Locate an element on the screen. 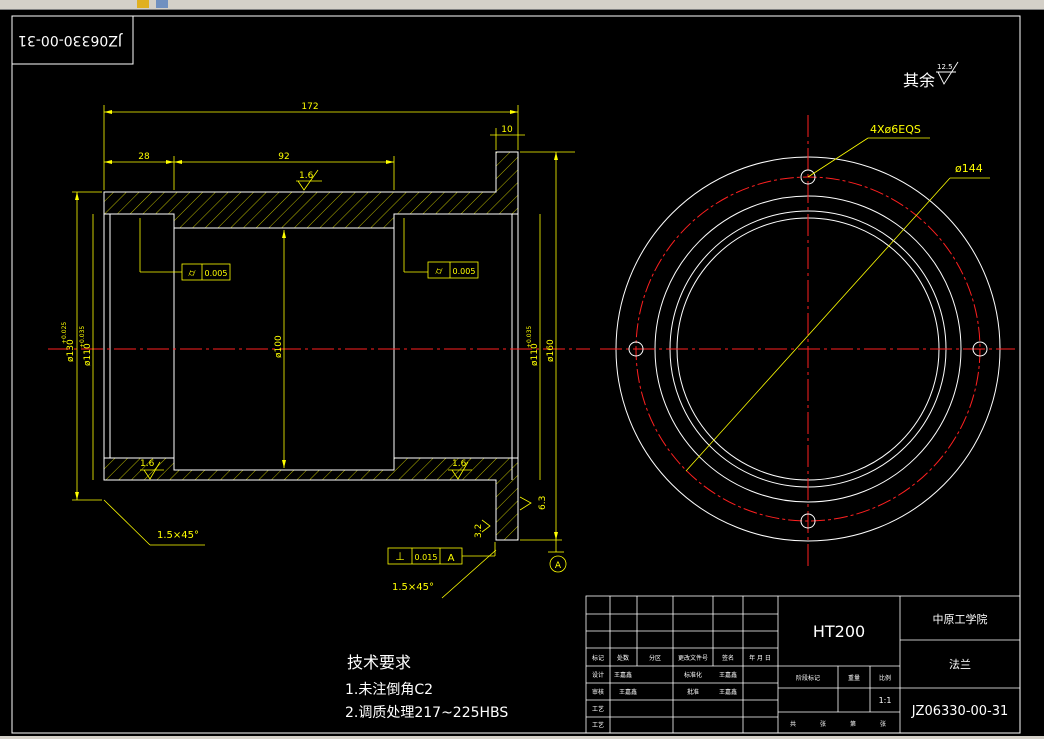 This screenshot has height=739, width=1044. row-approve: 批准 is located at coordinates (693, 692).